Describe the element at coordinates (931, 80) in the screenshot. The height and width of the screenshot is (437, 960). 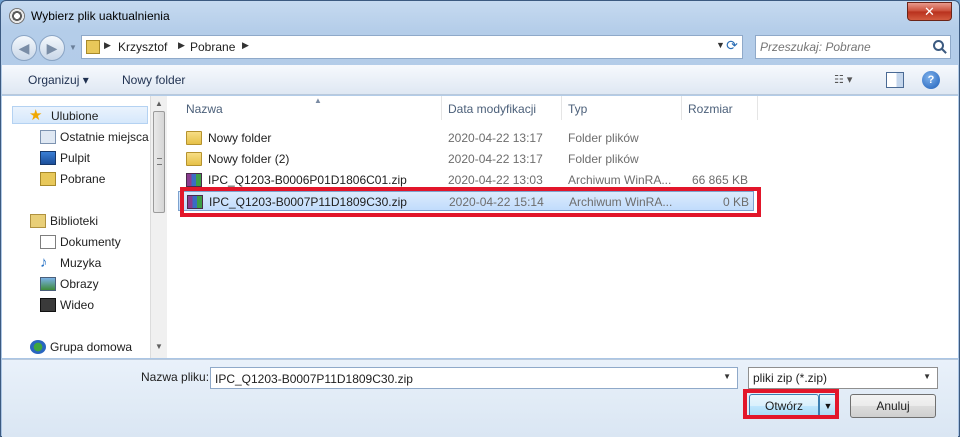
I see `help-icon: ?` at that location.